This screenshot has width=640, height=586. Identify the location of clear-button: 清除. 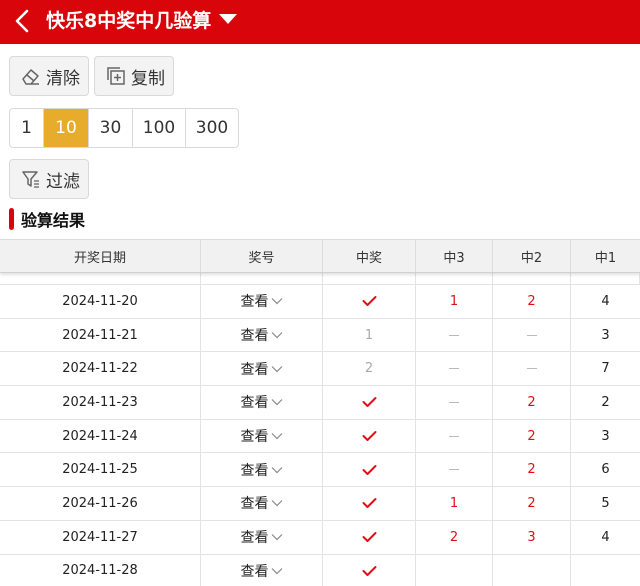
(49, 76).